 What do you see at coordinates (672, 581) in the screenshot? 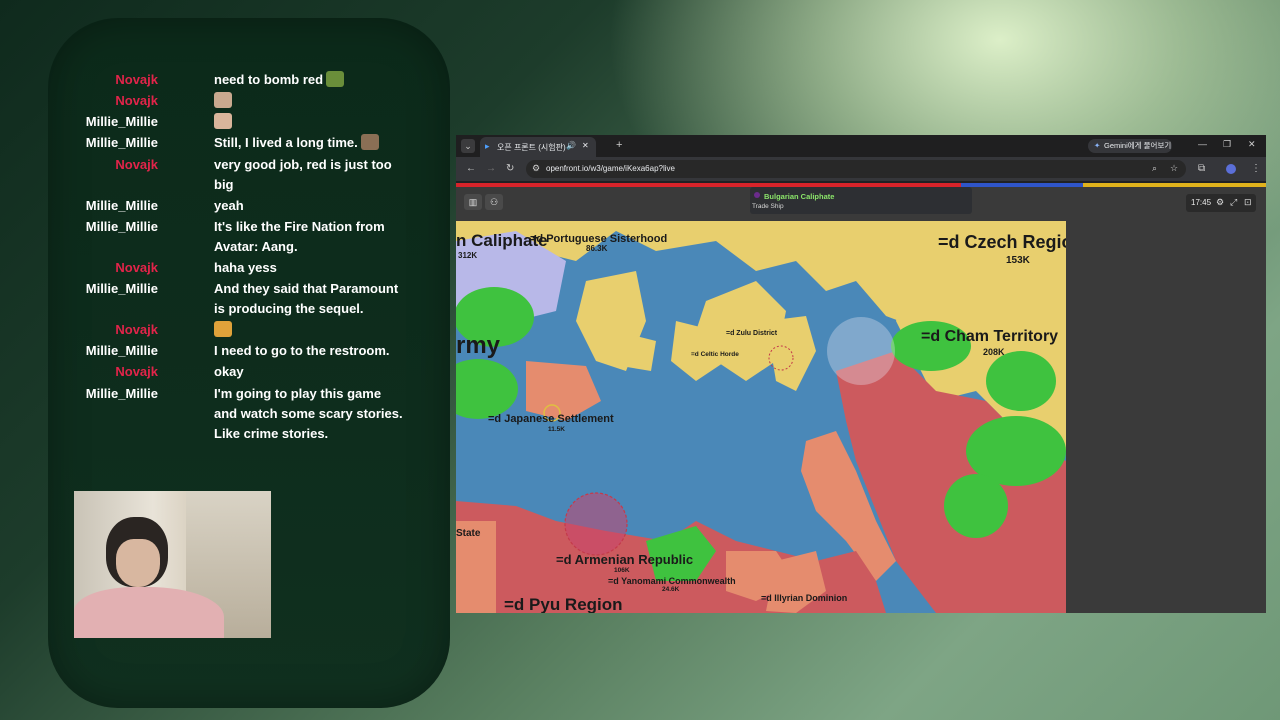
I see `map-label: =d Yanomami Commonwealth` at bounding box center [672, 581].